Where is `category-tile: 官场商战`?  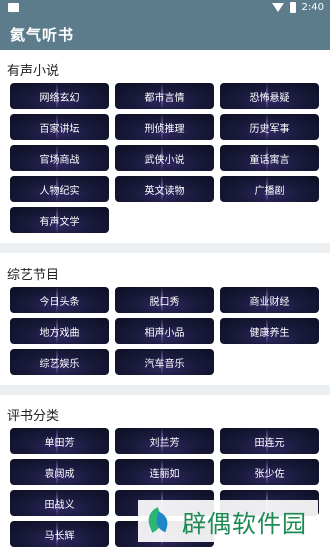
category-tile: 官场商战 is located at coordinates (59, 158).